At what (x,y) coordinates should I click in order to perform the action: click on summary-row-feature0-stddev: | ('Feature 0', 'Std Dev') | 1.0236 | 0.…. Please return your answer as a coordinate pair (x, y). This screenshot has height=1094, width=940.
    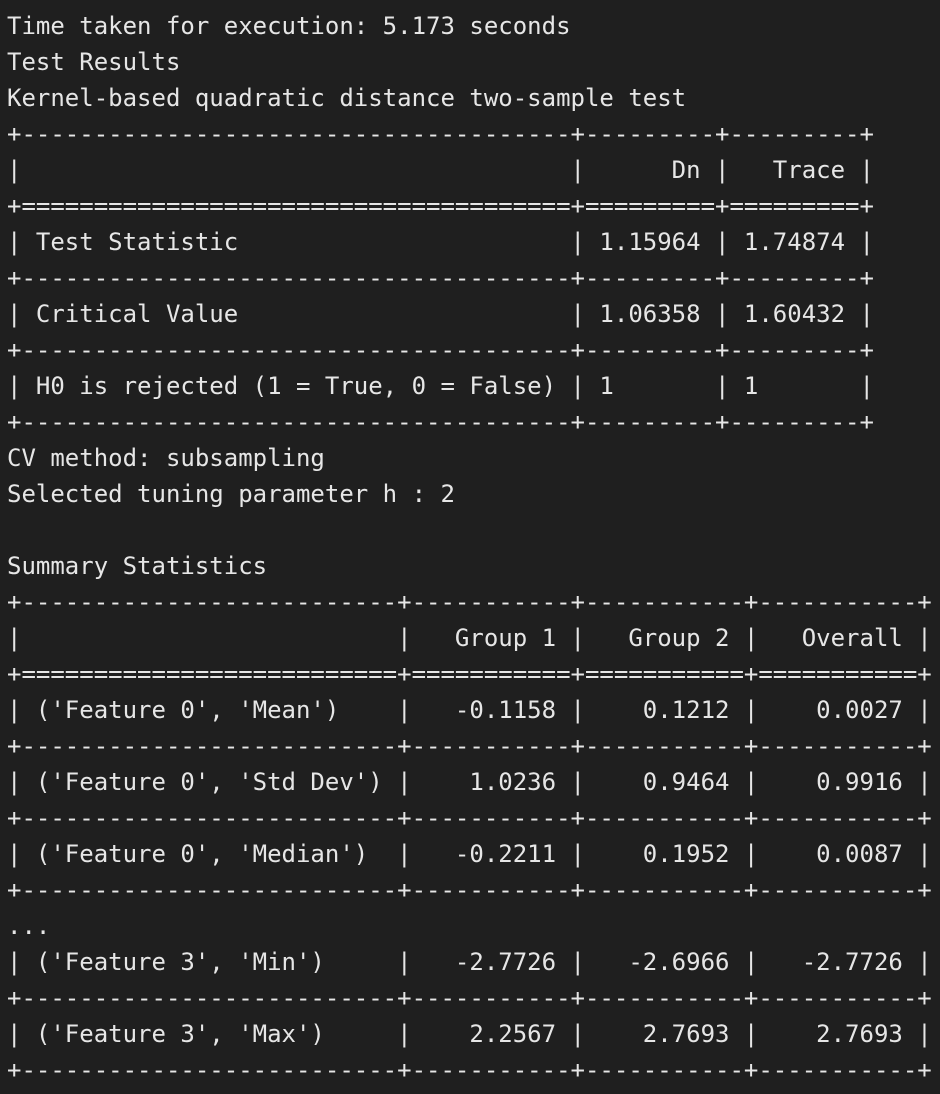
    Looking at the image, I should click on (469, 782).